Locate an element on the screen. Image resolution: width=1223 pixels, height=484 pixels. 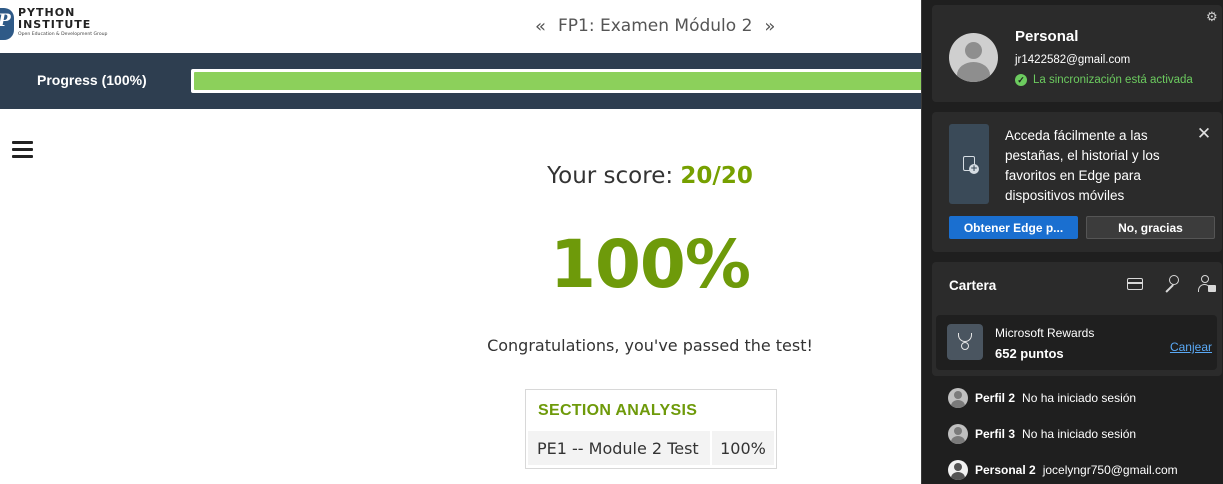
logo-mark: P is located at coordinates (7, 24).